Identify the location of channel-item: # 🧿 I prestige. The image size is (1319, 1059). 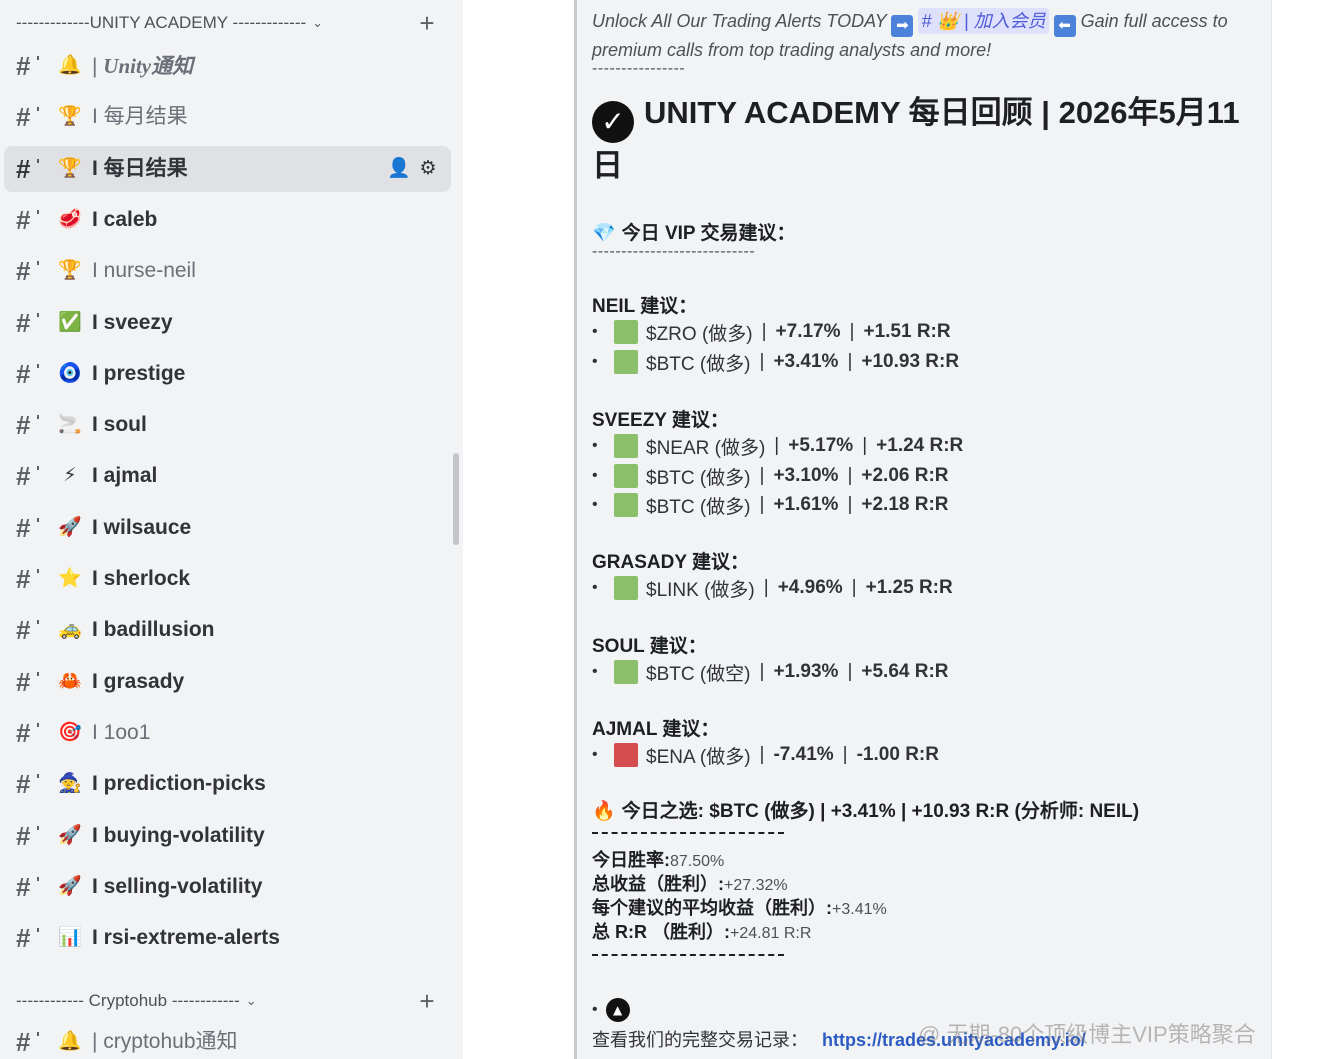
(227, 374).